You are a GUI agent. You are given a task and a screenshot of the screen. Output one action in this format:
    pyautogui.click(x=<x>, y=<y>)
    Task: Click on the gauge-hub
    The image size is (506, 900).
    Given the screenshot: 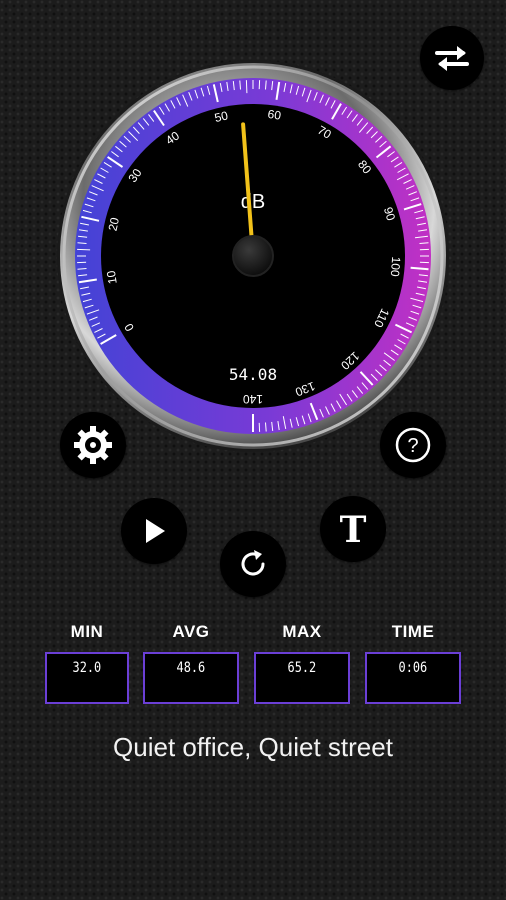 What is the action you would take?
    pyautogui.click(x=253, y=256)
    